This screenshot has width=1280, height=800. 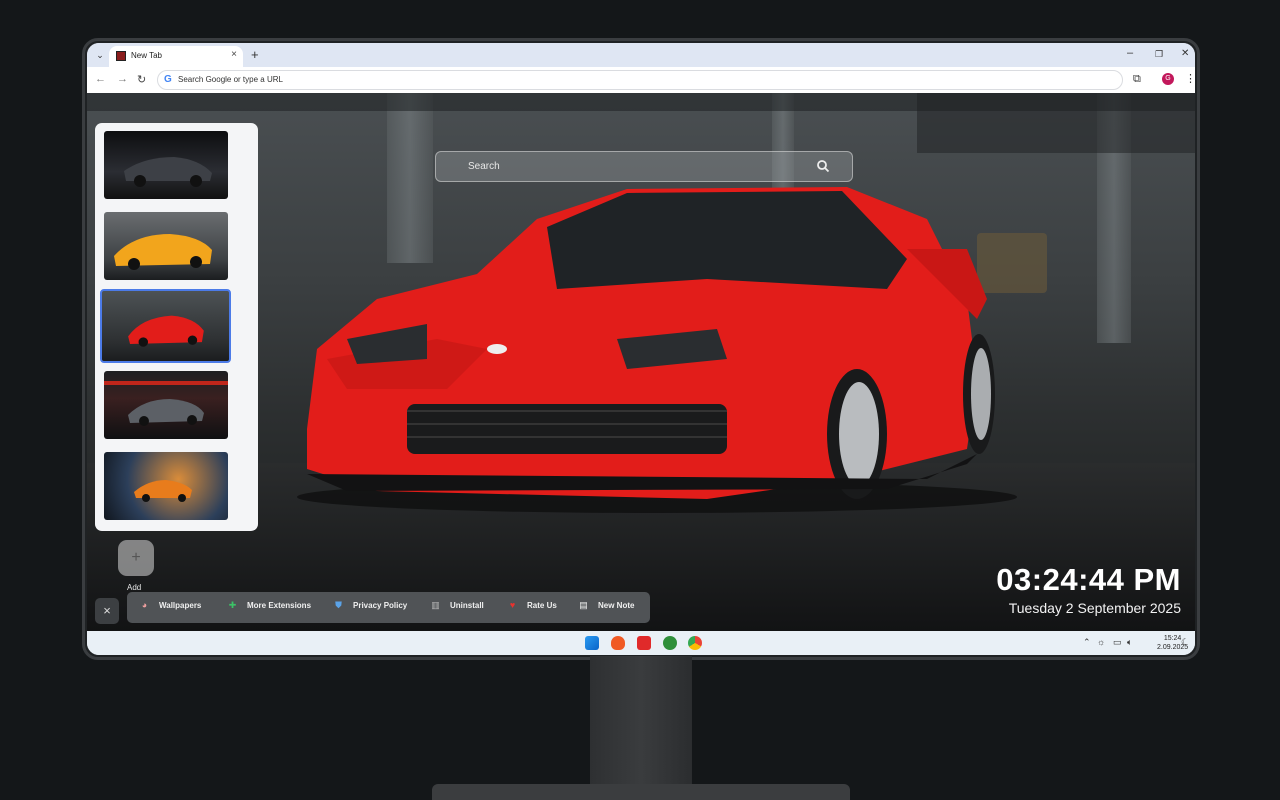 What do you see at coordinates (823, 166) in the screenshot?
I see `search-icon` at bounding box center [823, 166].